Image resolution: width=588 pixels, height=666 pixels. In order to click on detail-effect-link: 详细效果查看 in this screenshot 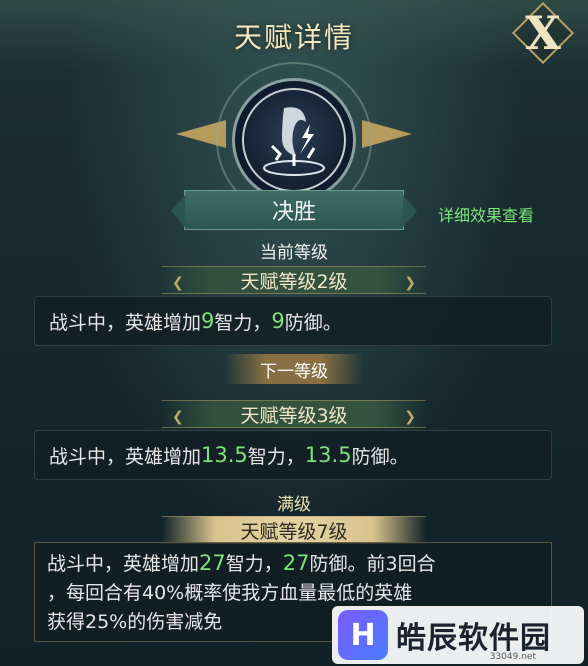, I will do `click(486, 214)`.